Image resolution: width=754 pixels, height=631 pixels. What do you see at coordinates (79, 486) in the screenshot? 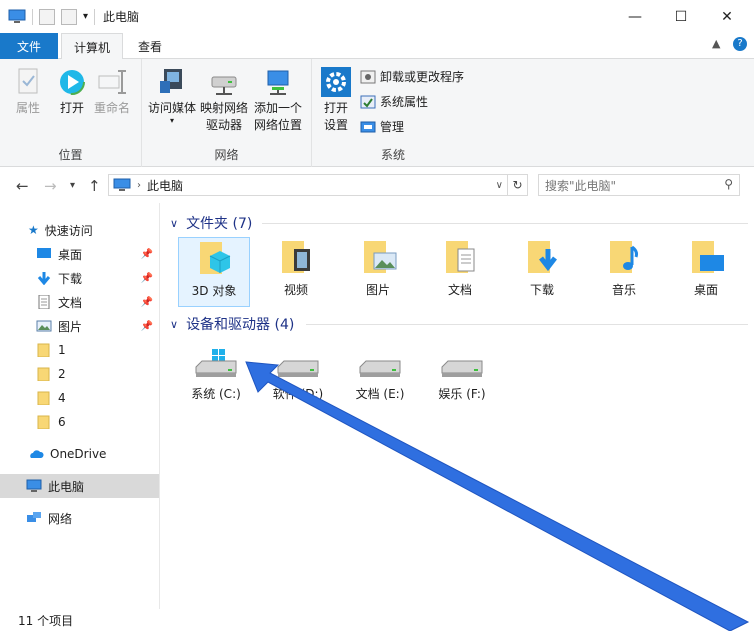
I see `sidebar-item-this-pc: 此电脑` at bounding box center [79, 486].